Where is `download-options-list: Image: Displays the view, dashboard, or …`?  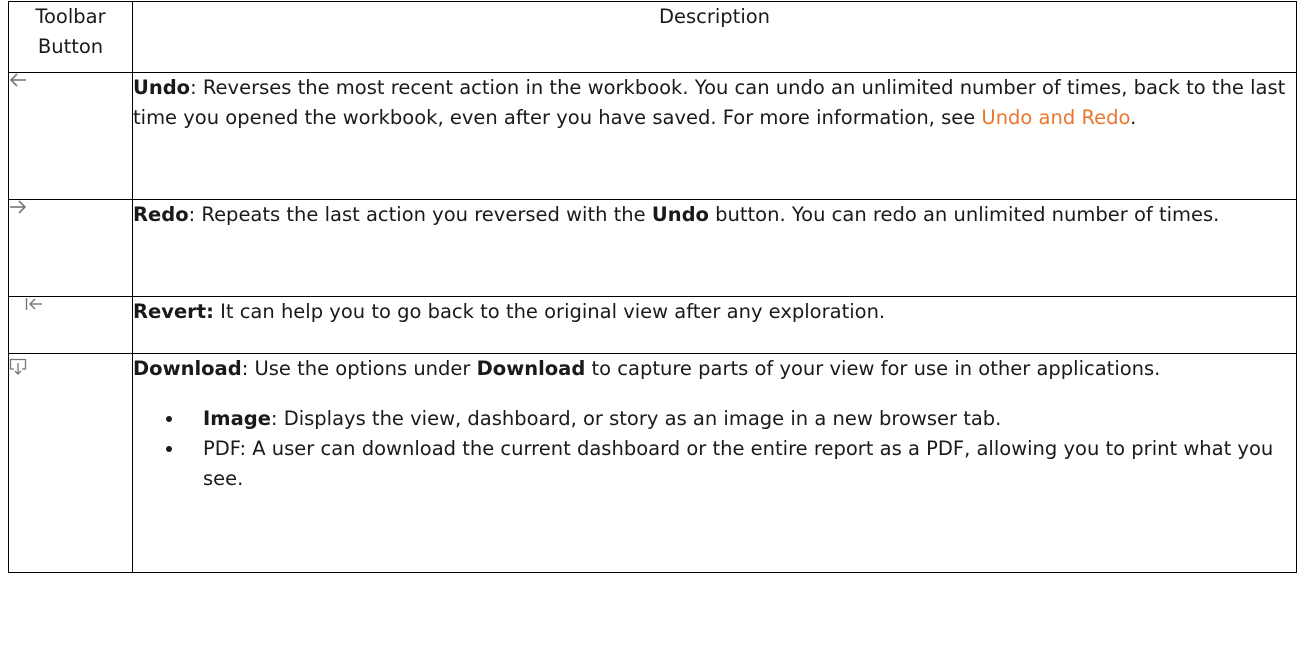
download-options-list: Image: Displays the view, dashboard, or … is located at coordinates (714, 449).